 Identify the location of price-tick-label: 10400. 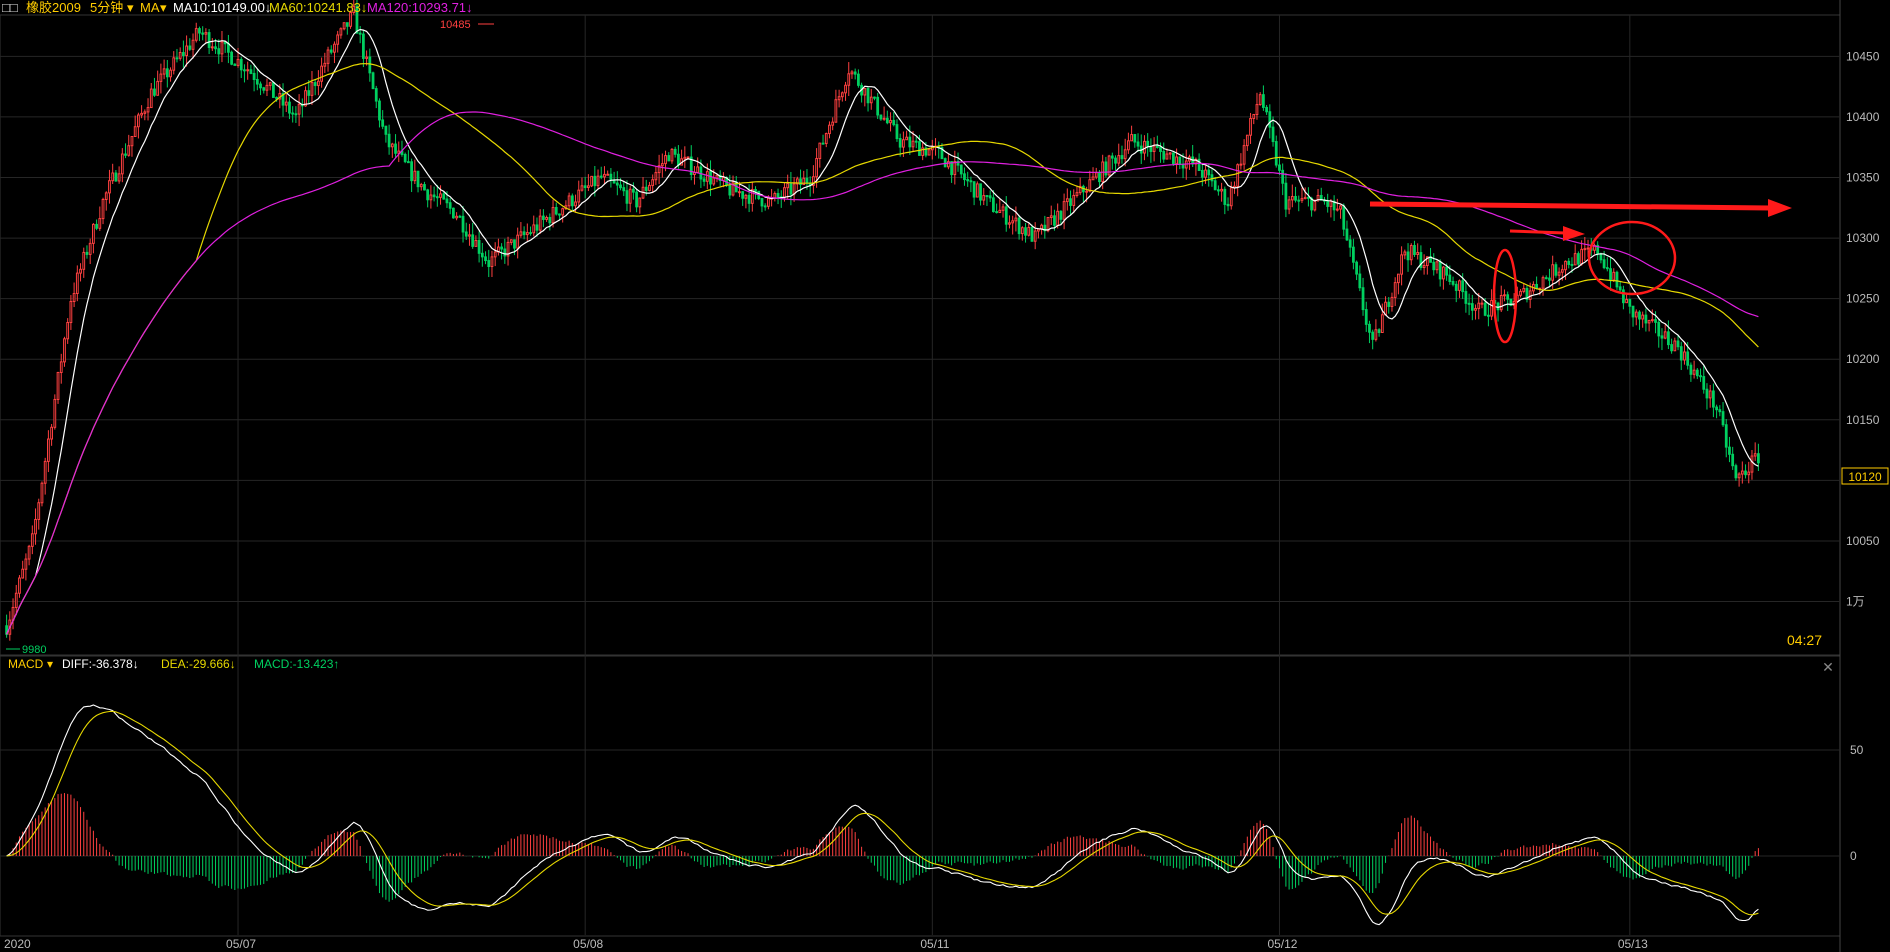
(1863, 117).